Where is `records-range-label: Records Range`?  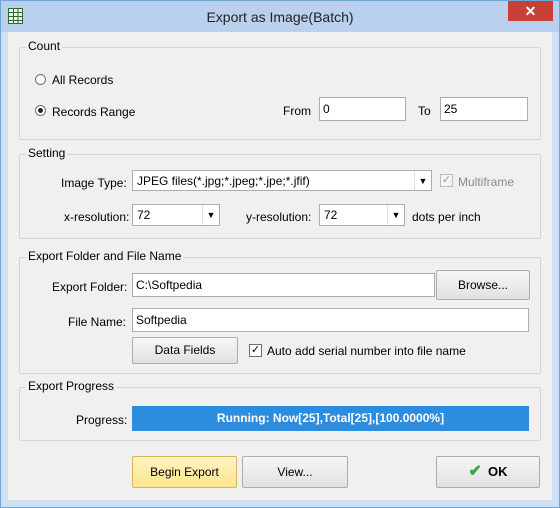 records-range-label: Records Range is located at coordinates (93, 112).